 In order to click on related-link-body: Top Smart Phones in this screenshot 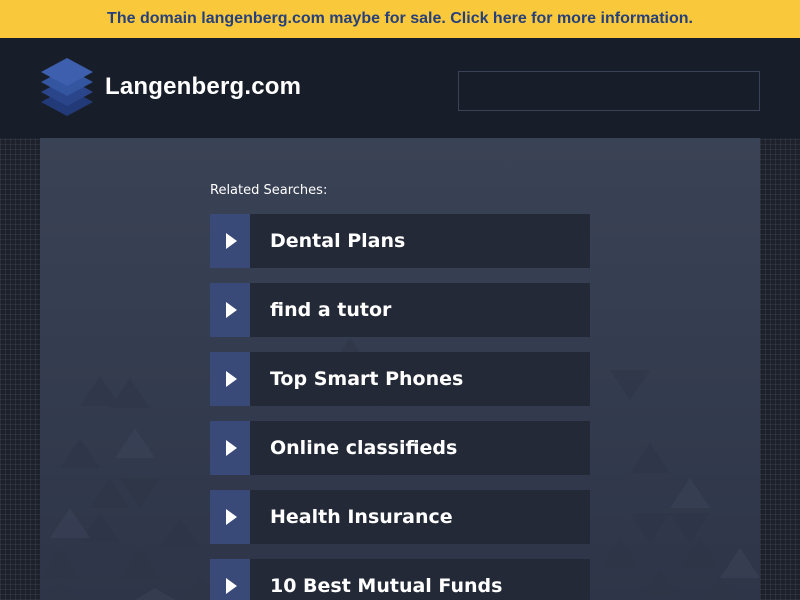, I will do `click(420, 379)`.